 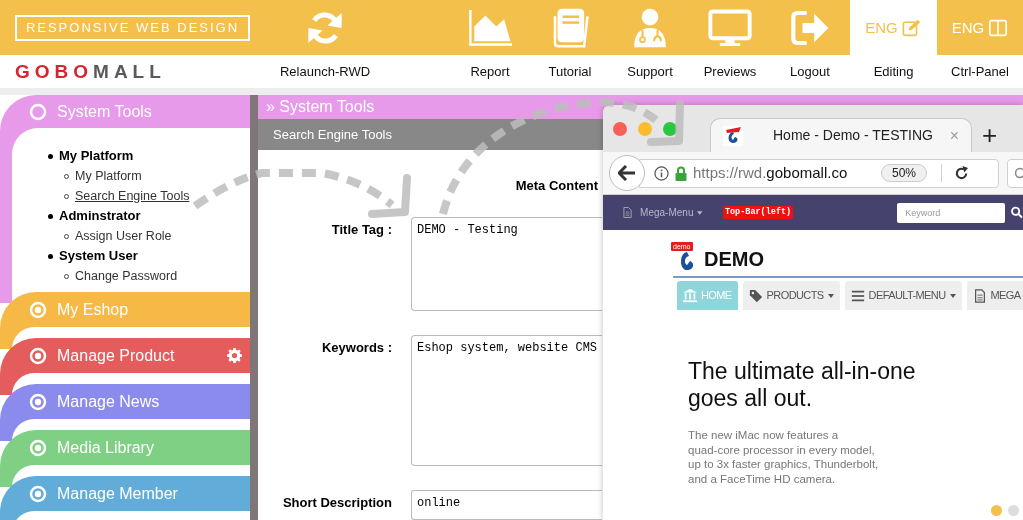 What do you see at coordinates (784, 457) in the screenshot?
I see `hero-text: The new iMac now features a quad-core processor in every model, up to 3x faster graphics, Thunderbolt, and a FaceTime HD camera.` at bounding box center [784, 457].